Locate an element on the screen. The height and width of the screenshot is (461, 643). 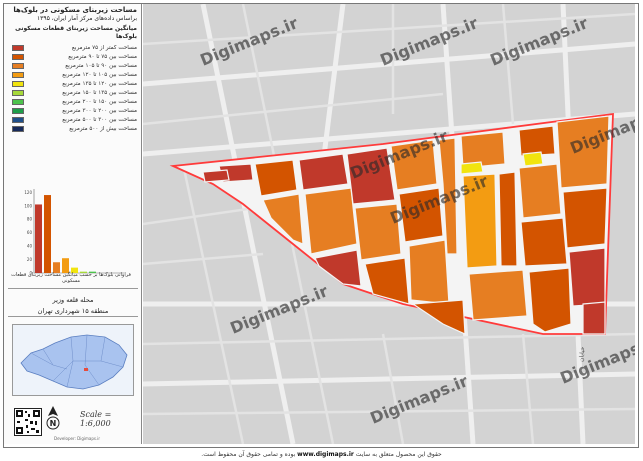
legend-item: مساحت بین ۱۵۰ تا ۲۰۰ مترمربع is located at coordinates (72, 101).